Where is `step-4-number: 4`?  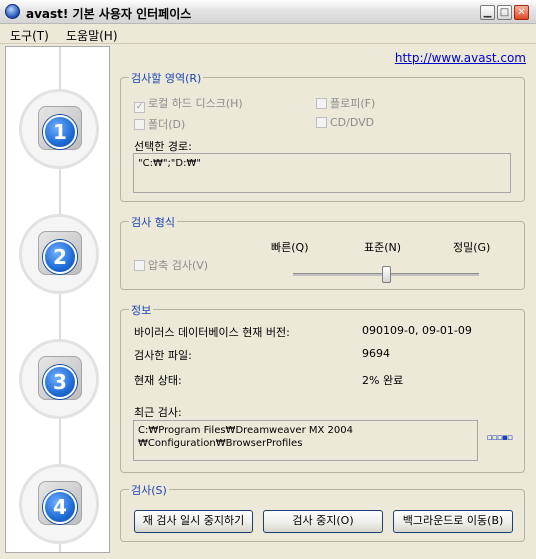
step-4-number: 4 is located at coordinates (60, 507).